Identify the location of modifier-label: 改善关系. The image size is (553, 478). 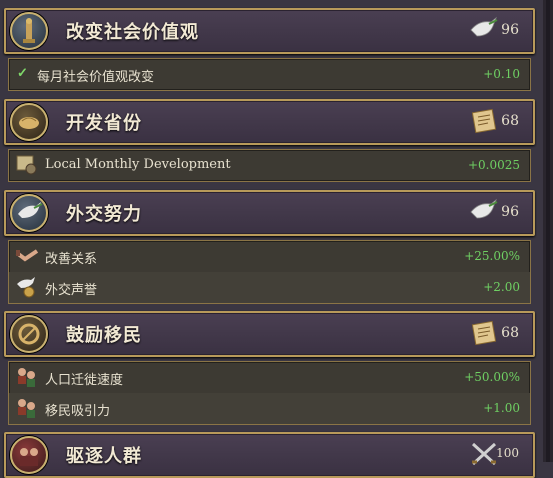
(71, 259).